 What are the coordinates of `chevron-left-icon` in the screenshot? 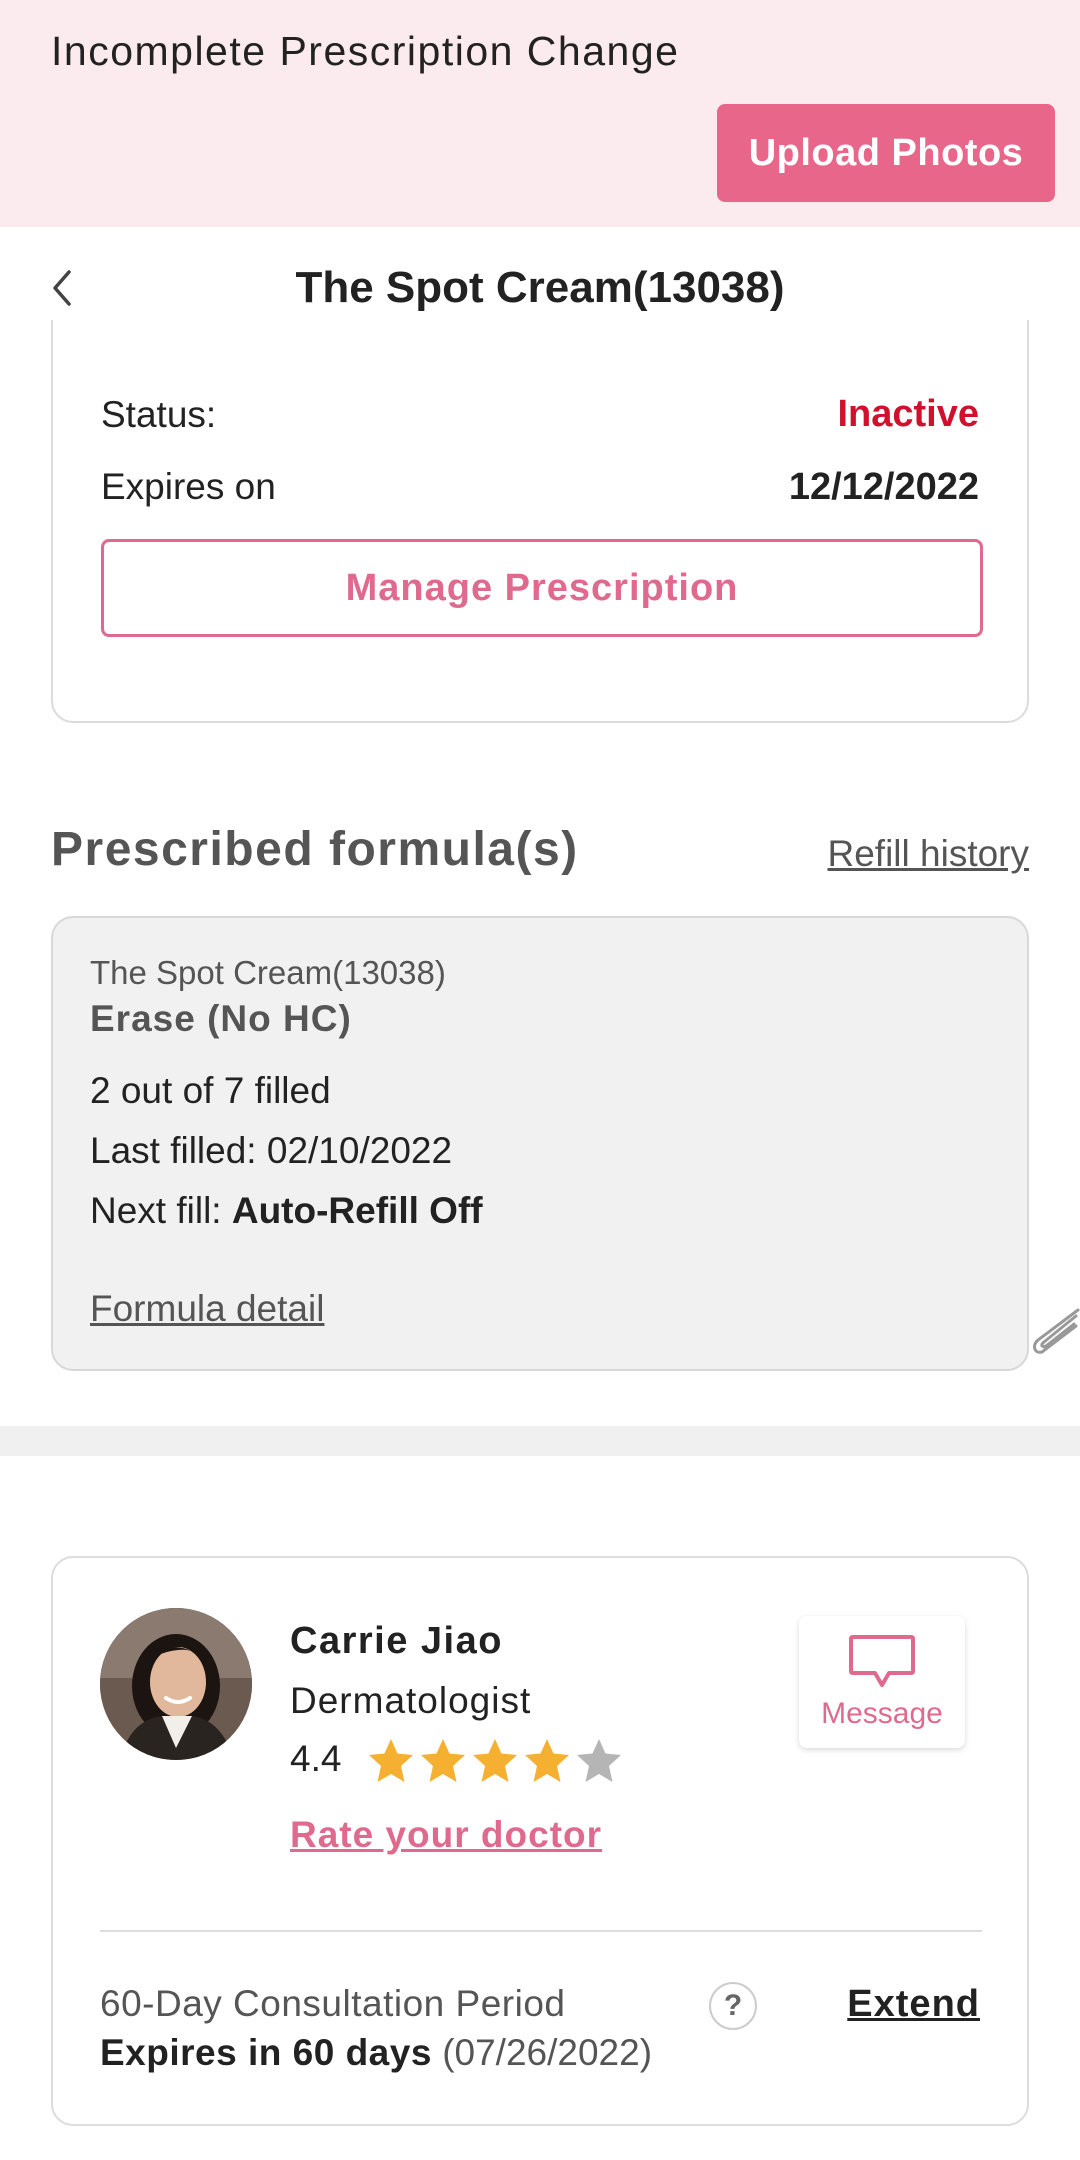 It's located at (62, 288).